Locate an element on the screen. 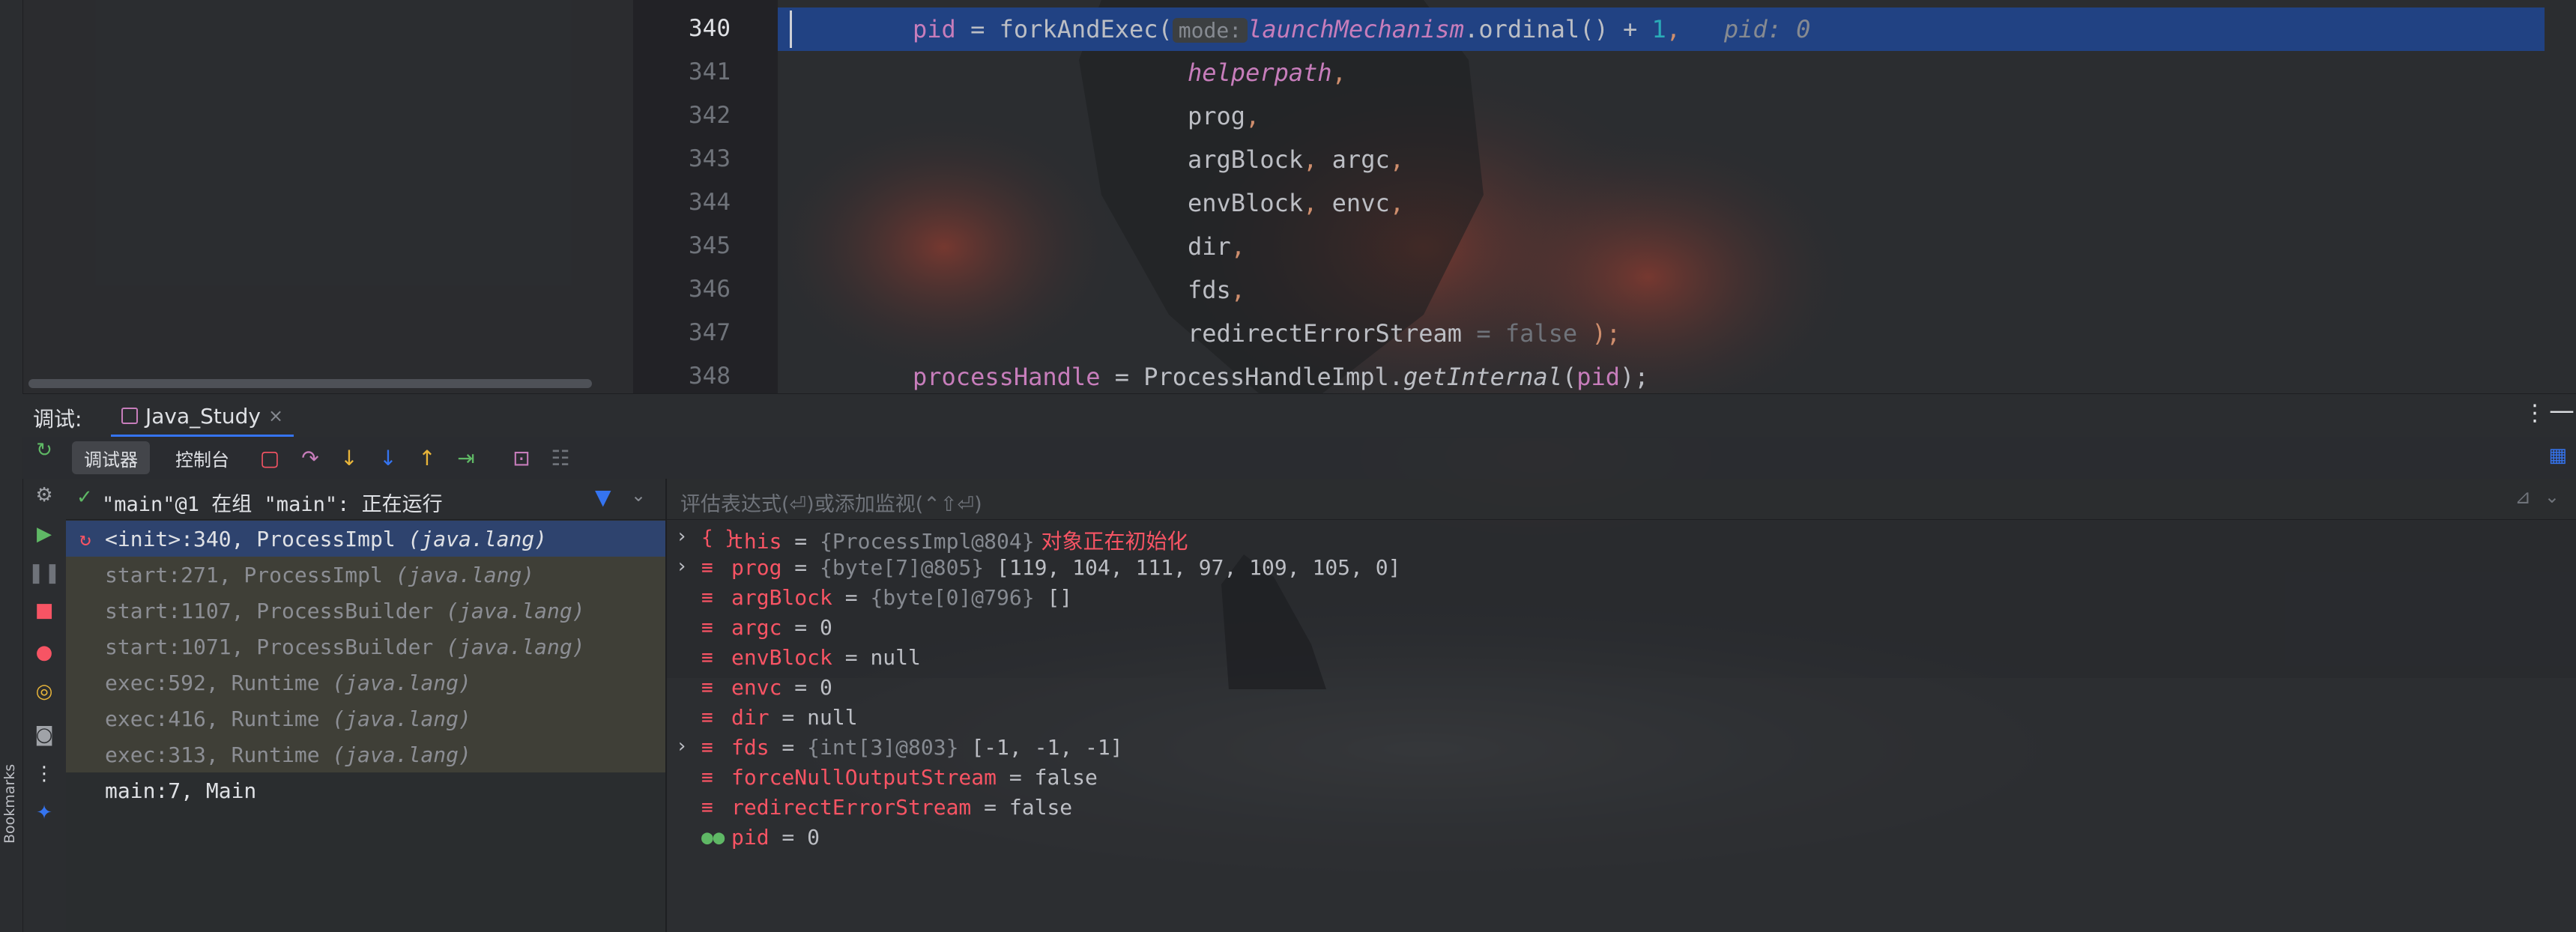  variable-row: ≡ envBlock = null is located at coordinates (1621, 660).